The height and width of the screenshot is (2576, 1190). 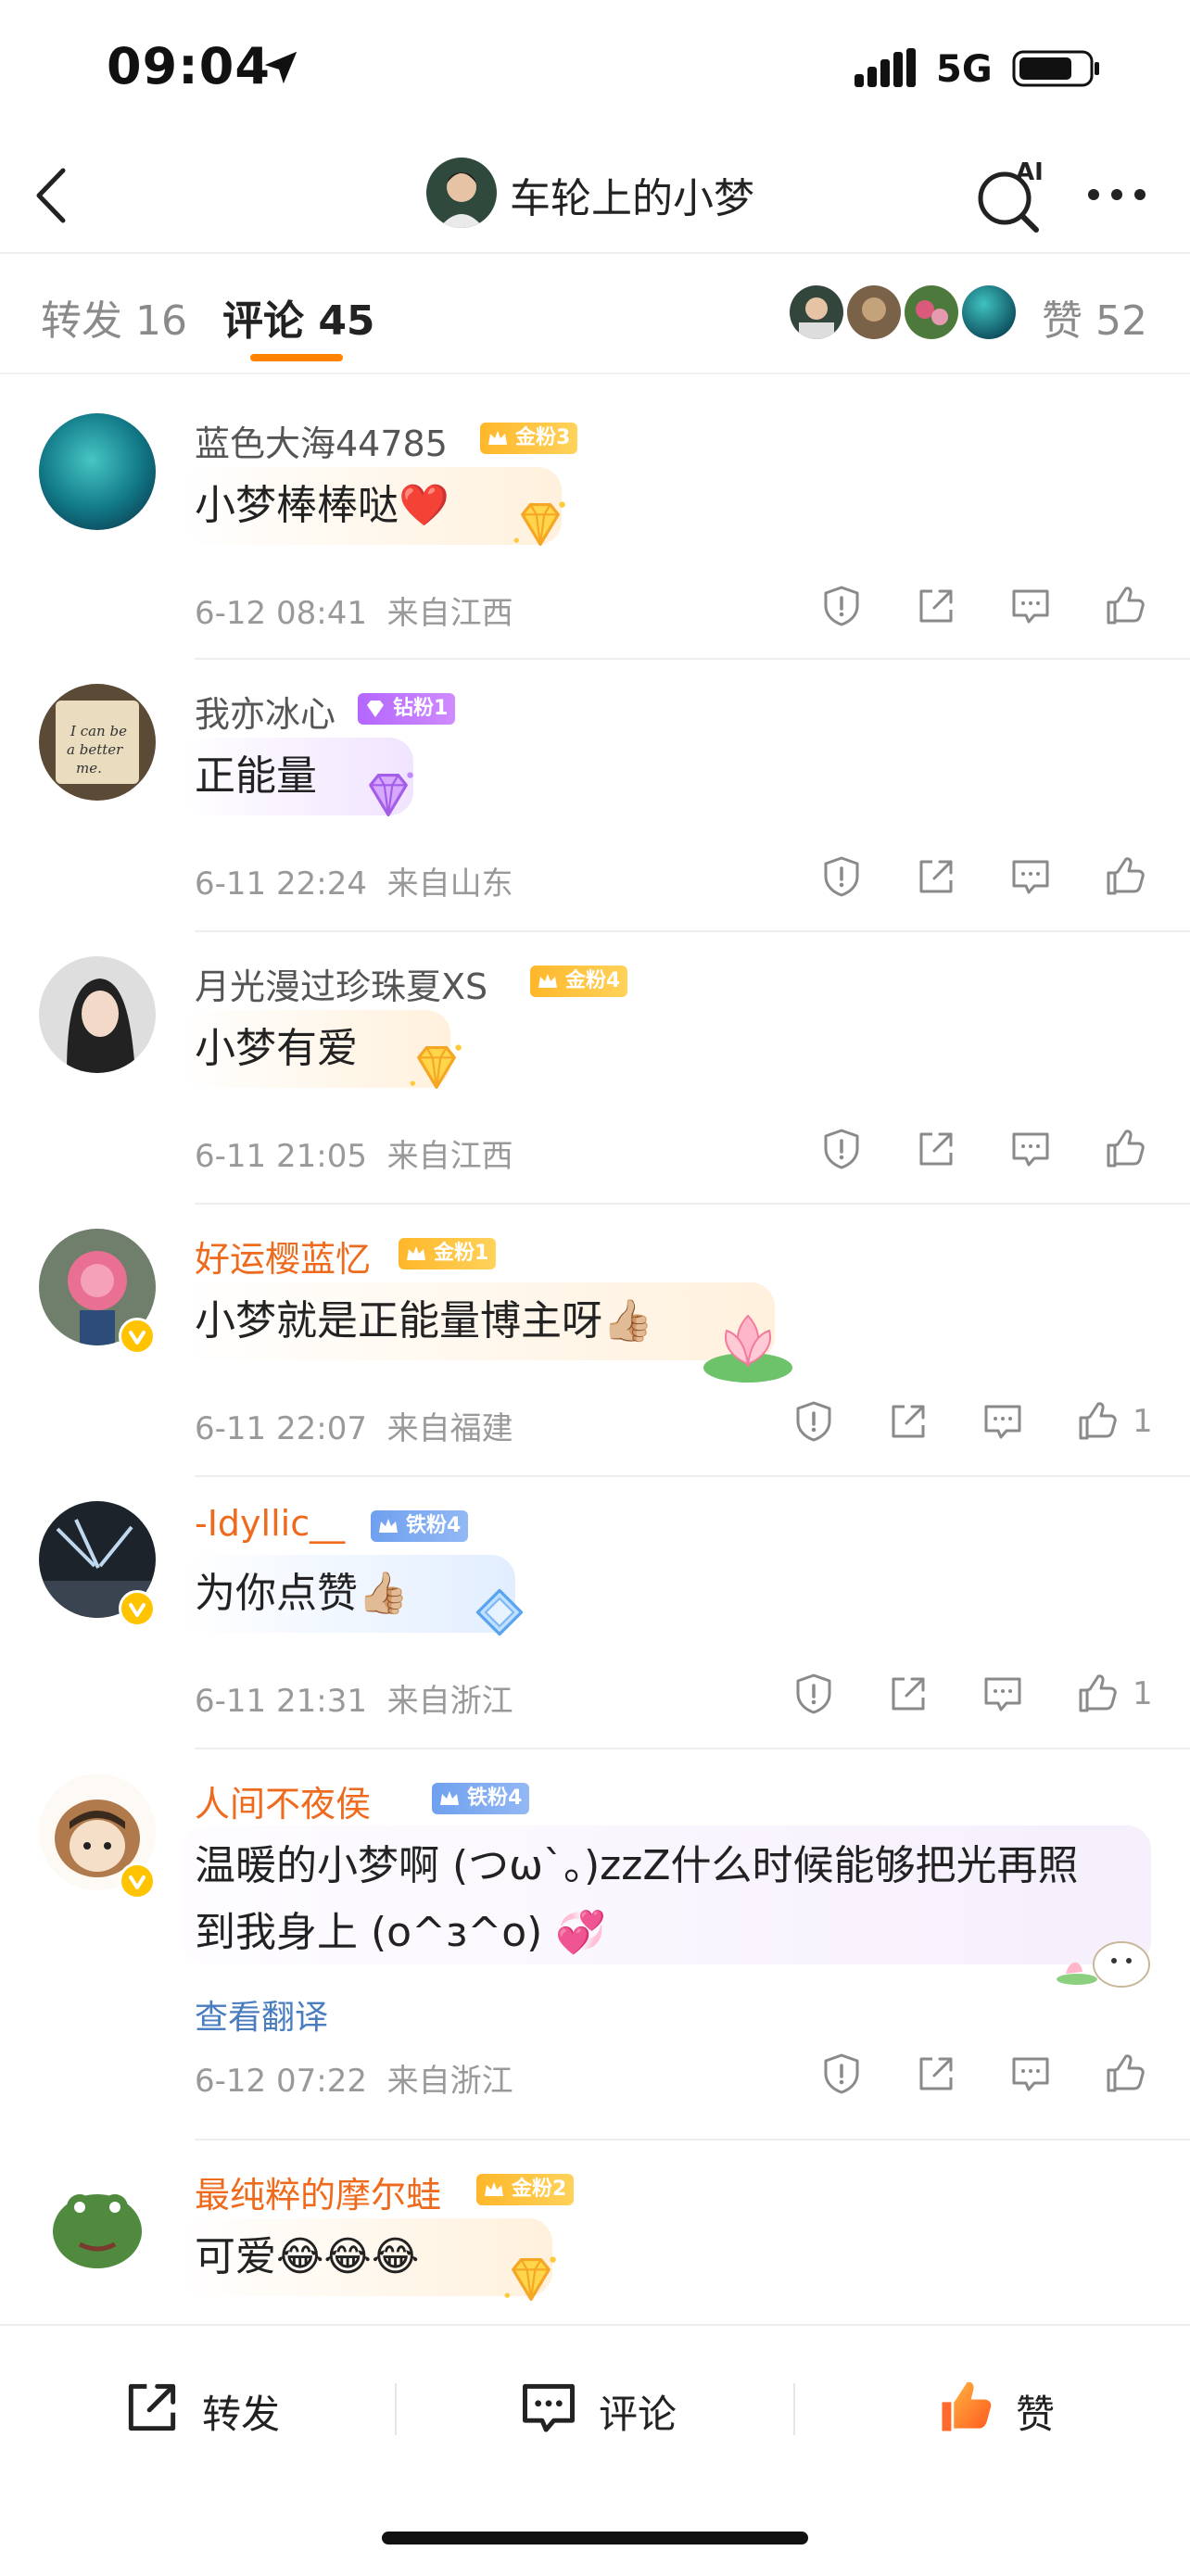 I want to click on verified-badge-icon, so click(x=137, y=1881).